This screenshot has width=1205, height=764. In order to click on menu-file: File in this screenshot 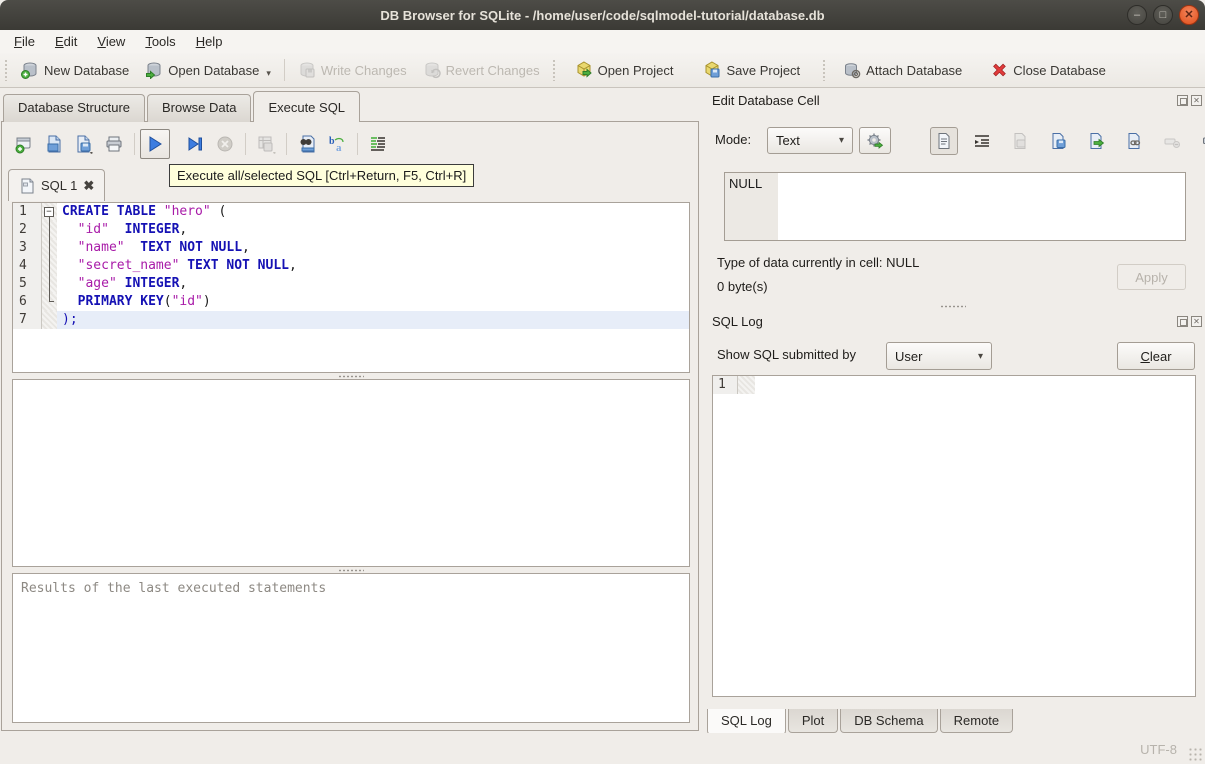, I will do `click(24, 41)`.